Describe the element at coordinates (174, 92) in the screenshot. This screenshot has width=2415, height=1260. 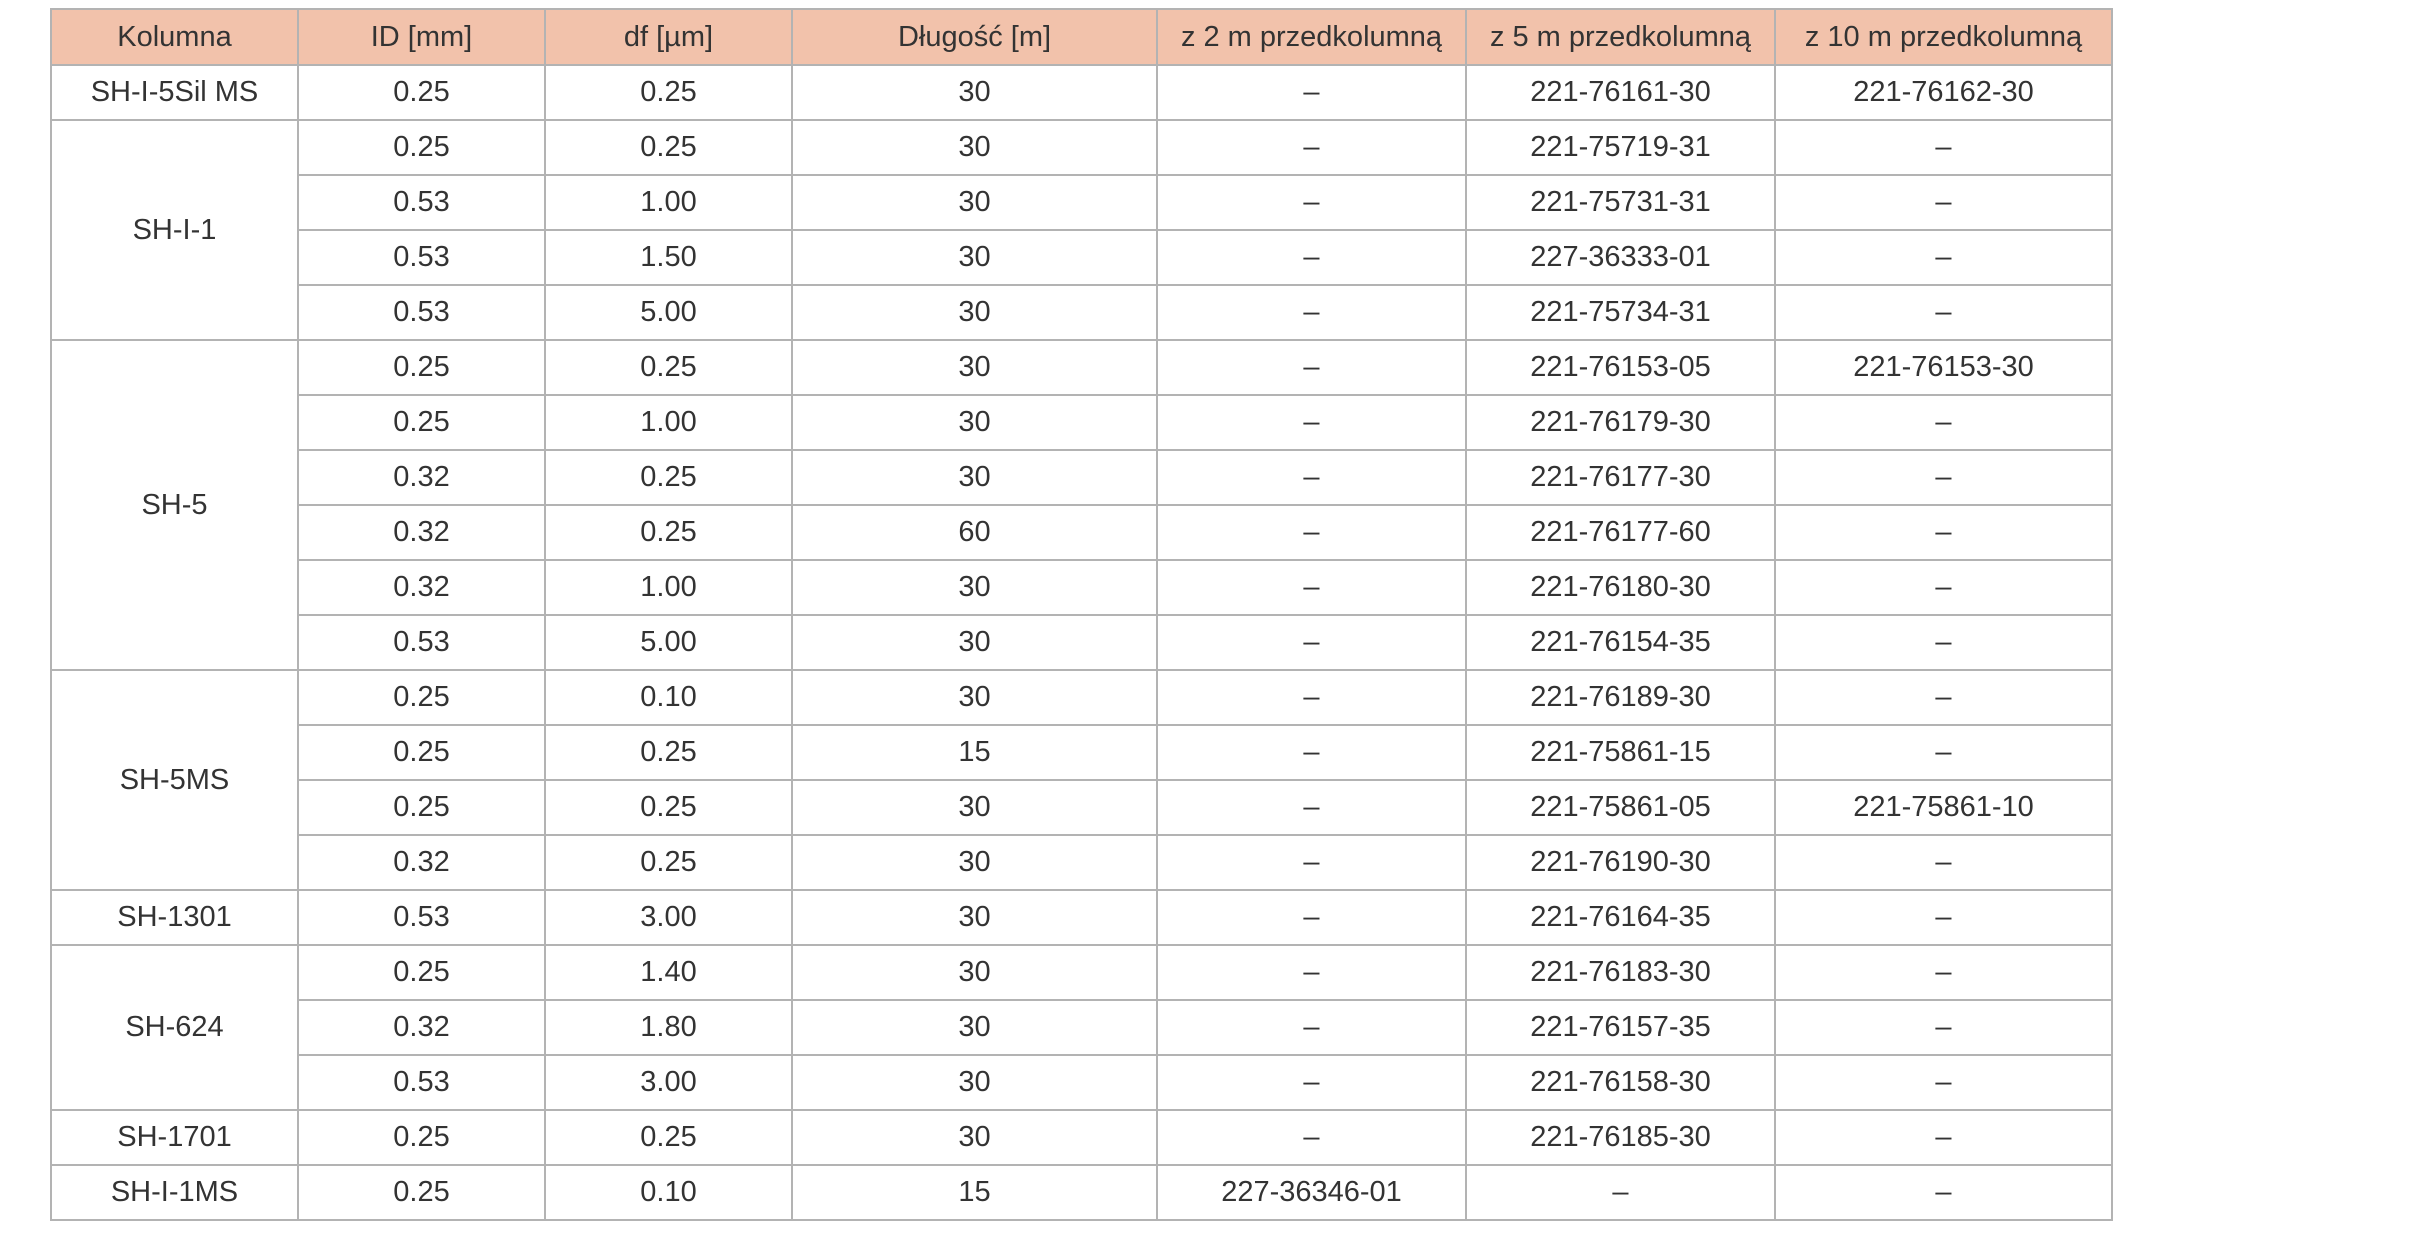
I see `column-name-cell: SH-I-5Sil MS` at that location.